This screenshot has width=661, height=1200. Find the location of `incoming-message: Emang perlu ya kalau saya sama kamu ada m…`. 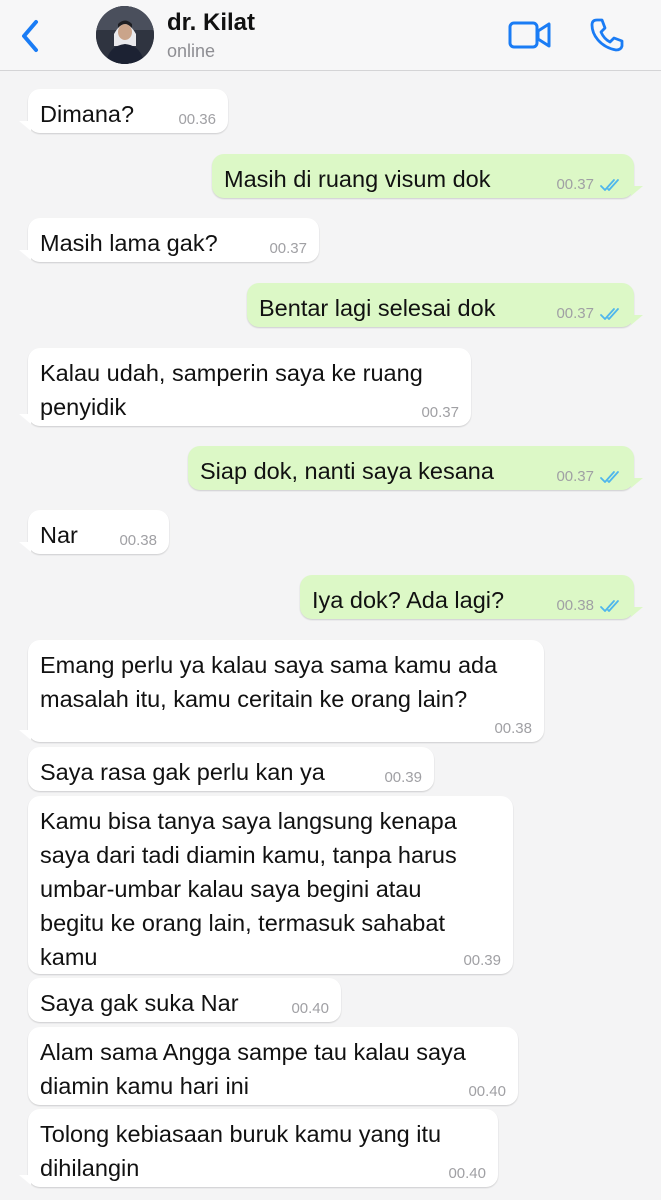

incoming-message: Emang perlu ya kalau saya sama kamu ada m… is located at coordinates (281, 691).